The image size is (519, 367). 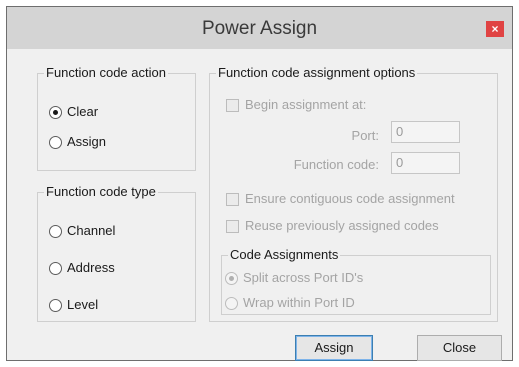 I want to click on radio-level: Level, so click(x=73, y=305).